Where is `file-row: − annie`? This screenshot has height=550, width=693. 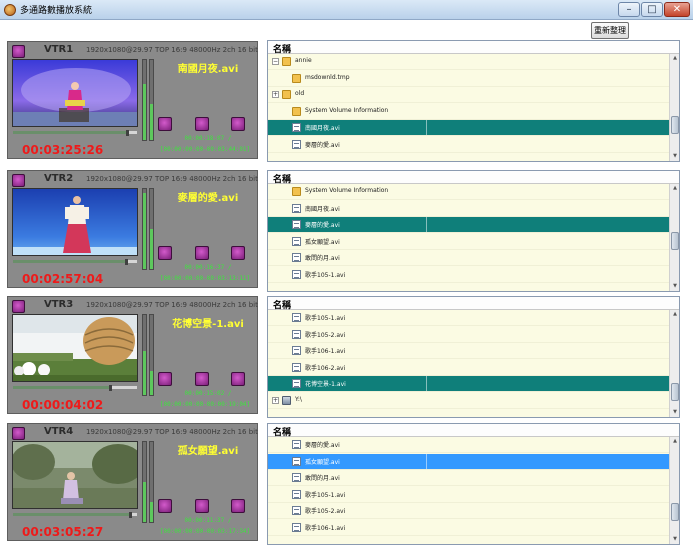 file-row: − annie is located at coordinates (468, 62).